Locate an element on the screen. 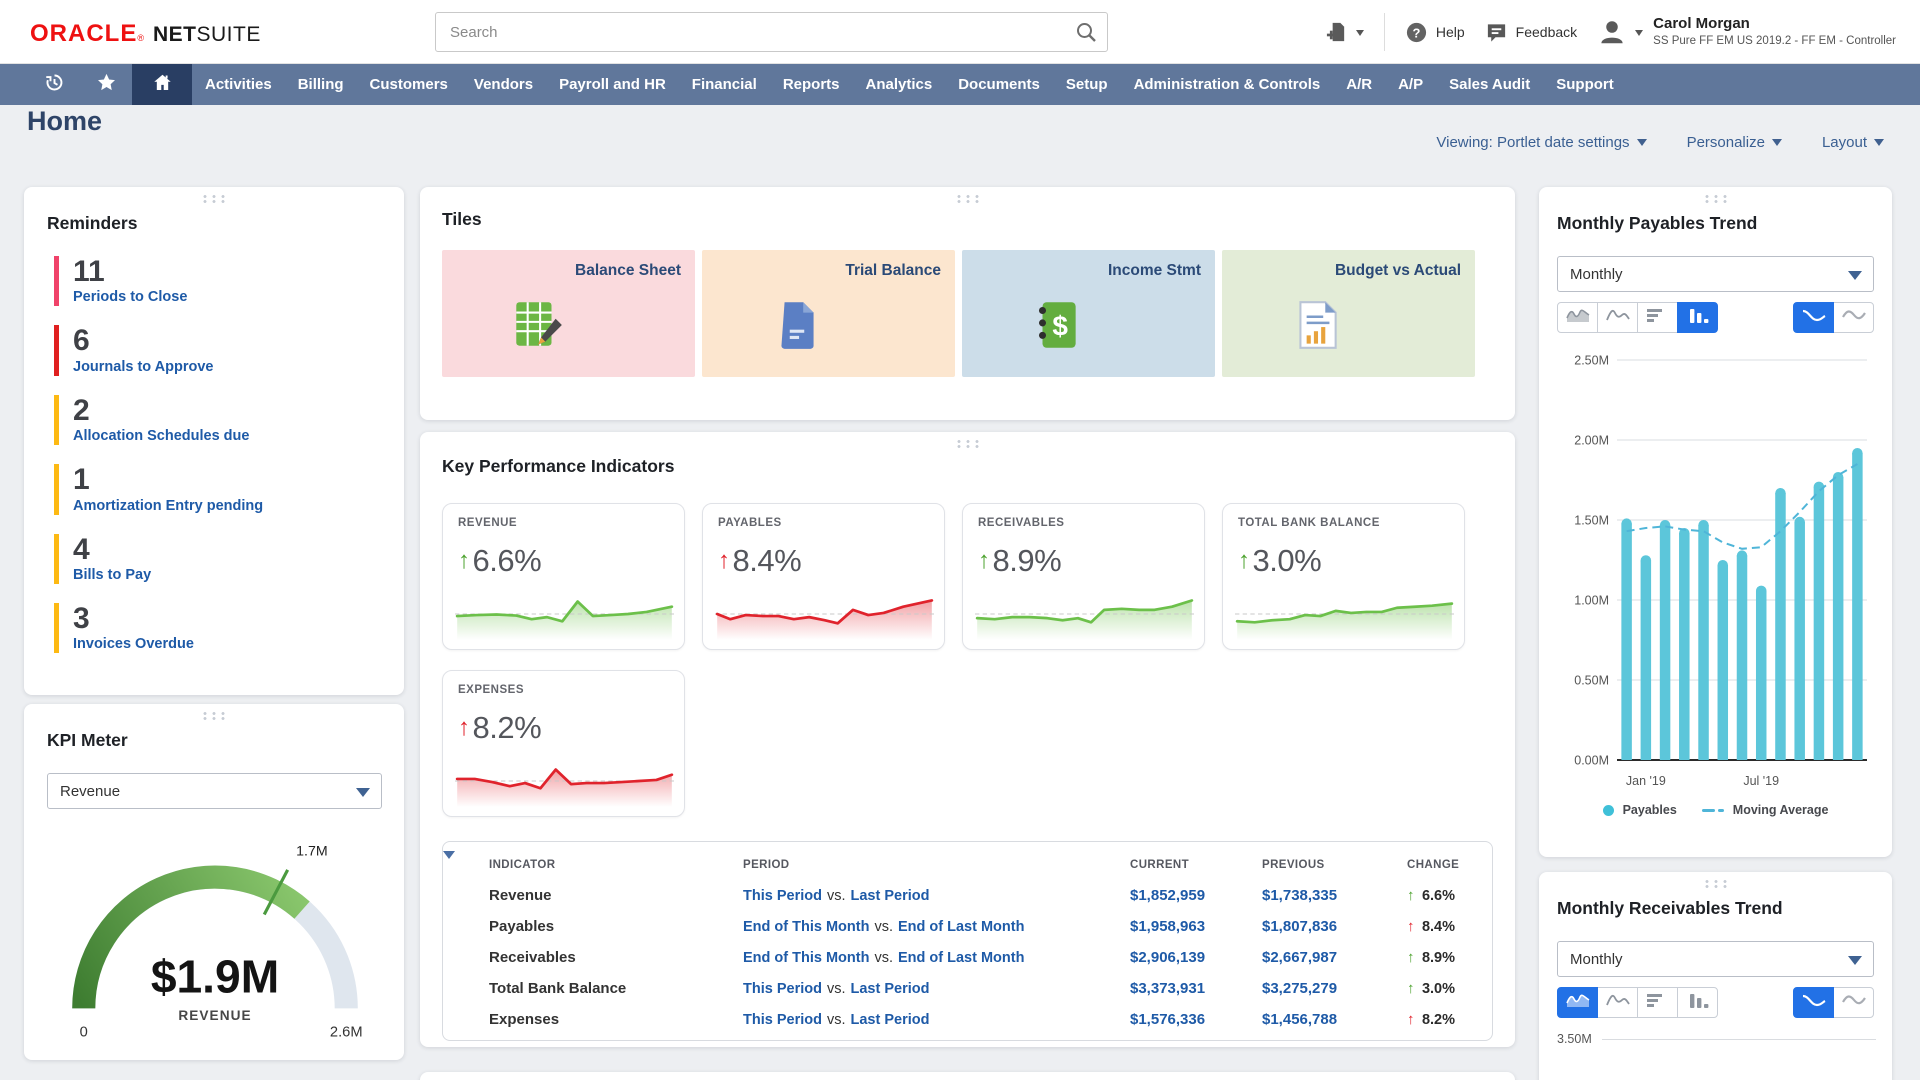 The image size is (1920, 1080). nav-item-reports: Reports is located at coordinates (811, 84).